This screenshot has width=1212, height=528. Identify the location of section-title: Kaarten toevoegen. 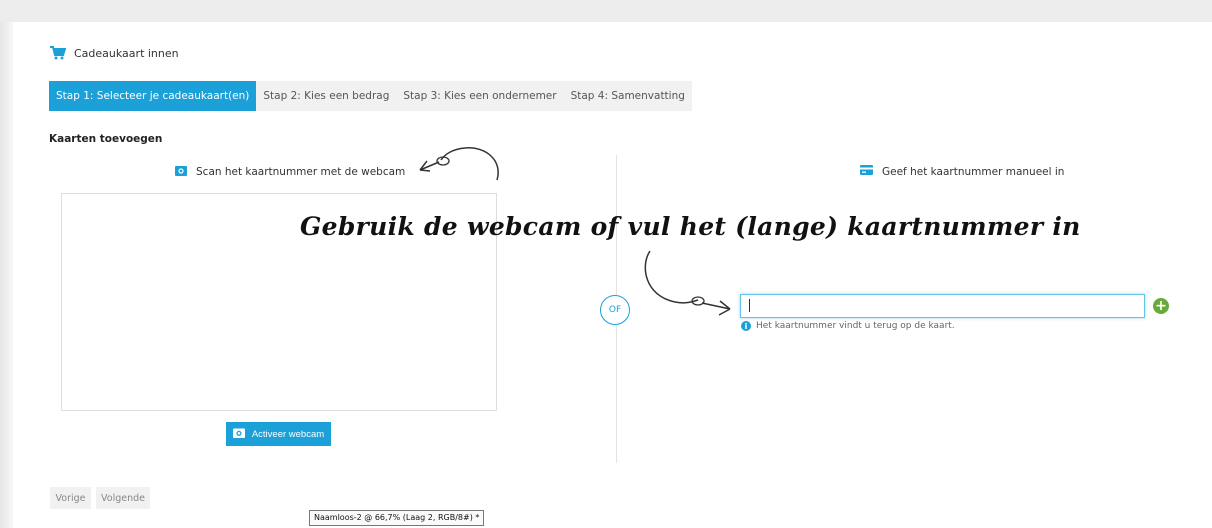
(106, 139).